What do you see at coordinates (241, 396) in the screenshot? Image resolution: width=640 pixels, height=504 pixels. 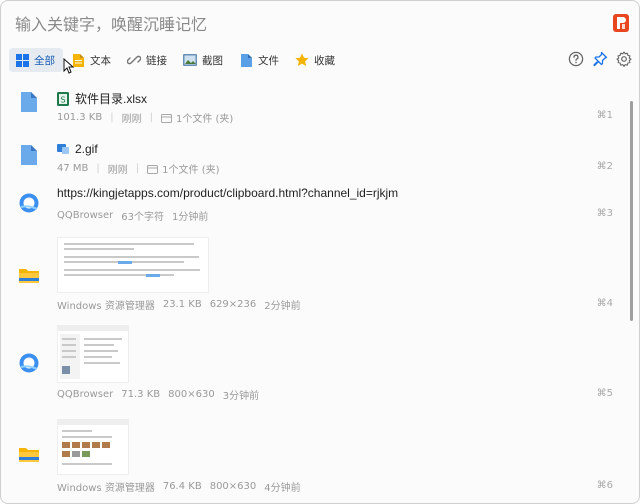 I see `item-time: 3分钟前` at bounding box center [241, 396].